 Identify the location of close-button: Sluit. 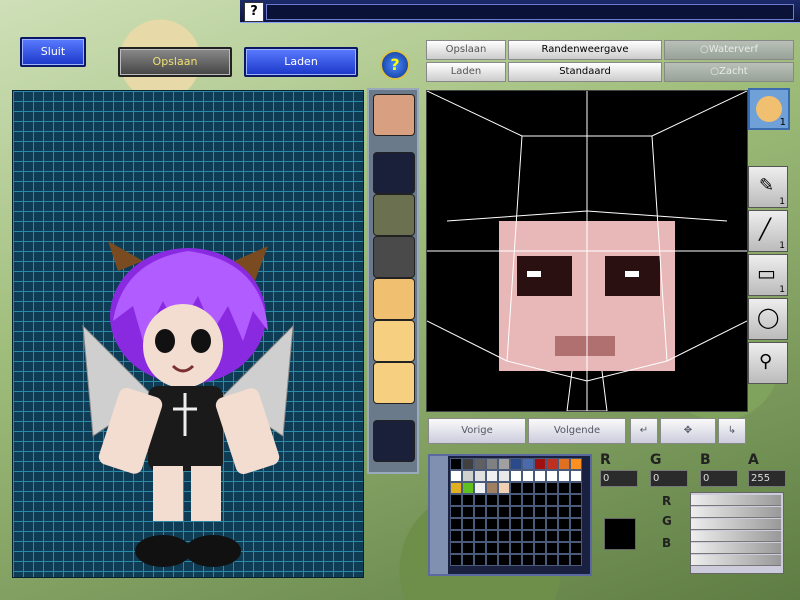
(53, 52).